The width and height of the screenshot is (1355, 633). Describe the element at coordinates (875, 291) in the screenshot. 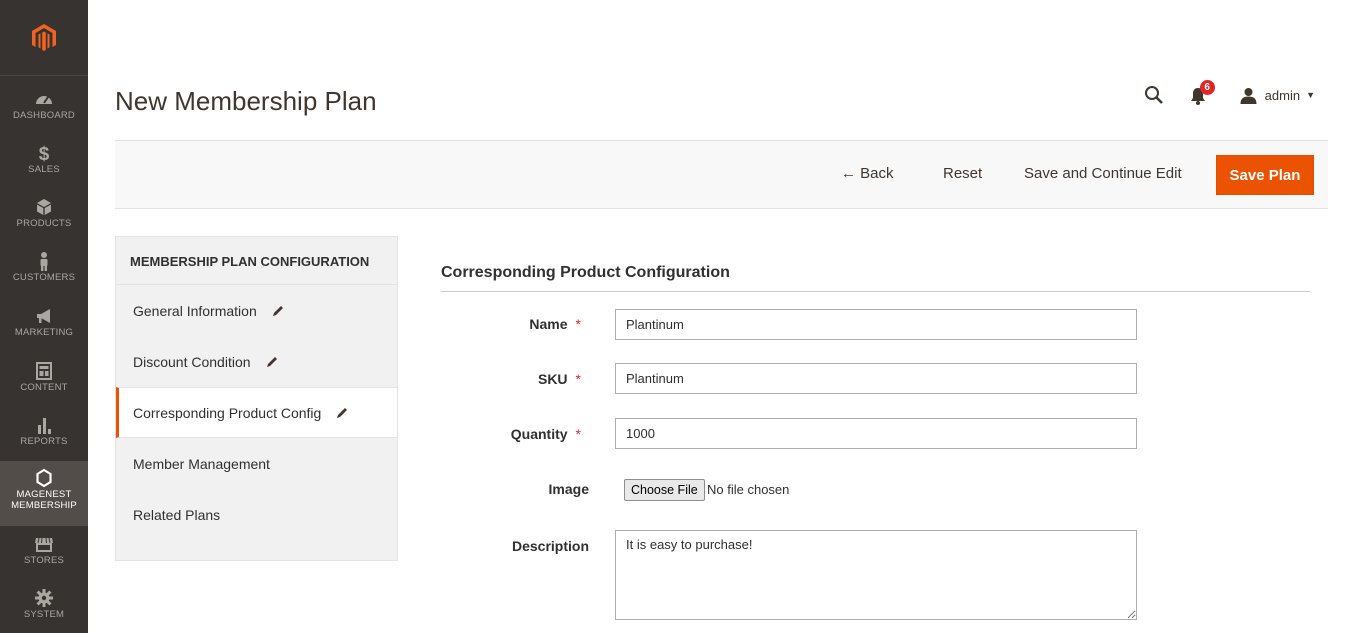

I see `section-divider` at that location.